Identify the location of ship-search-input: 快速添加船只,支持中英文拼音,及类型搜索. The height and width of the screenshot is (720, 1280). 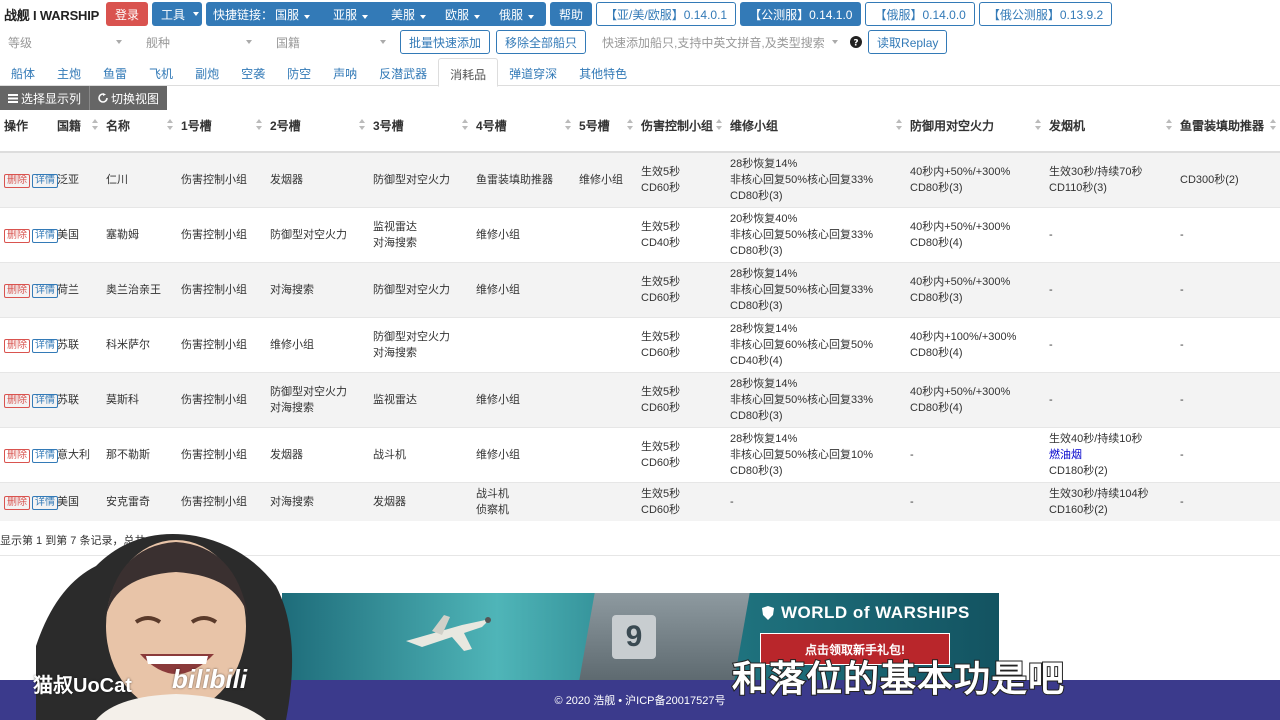
(719, 42).